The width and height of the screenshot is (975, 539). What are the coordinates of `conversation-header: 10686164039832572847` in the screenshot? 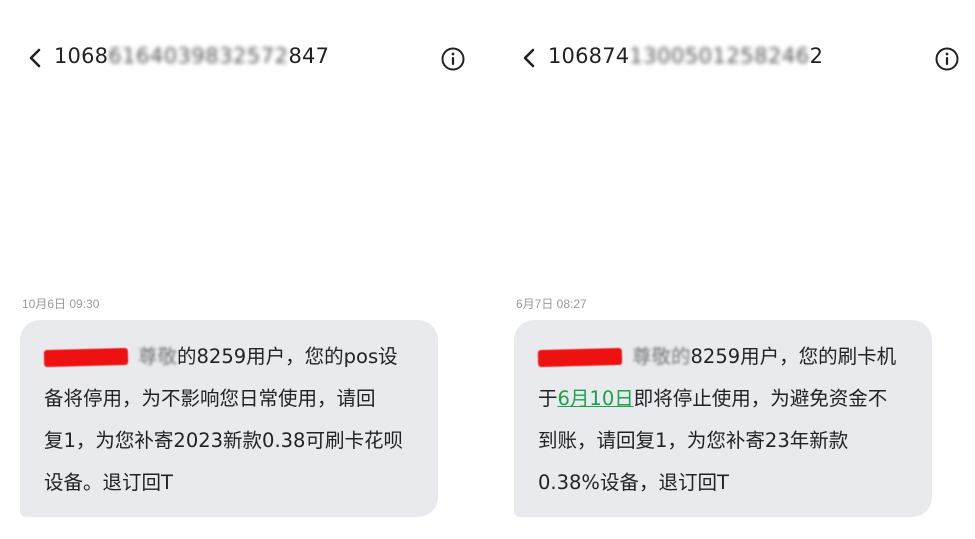 It's located at (256, 58).